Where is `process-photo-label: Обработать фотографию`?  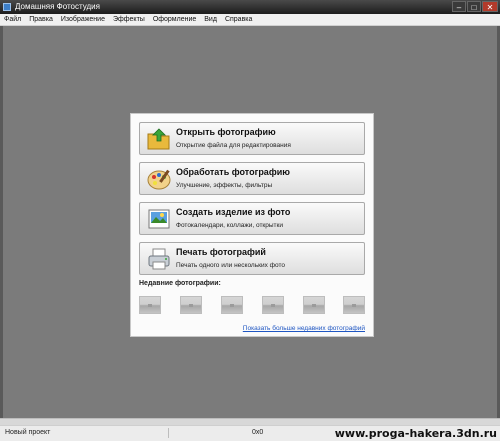 process-photo-label: Обработать фотографию is located at coordinates (233, 172).